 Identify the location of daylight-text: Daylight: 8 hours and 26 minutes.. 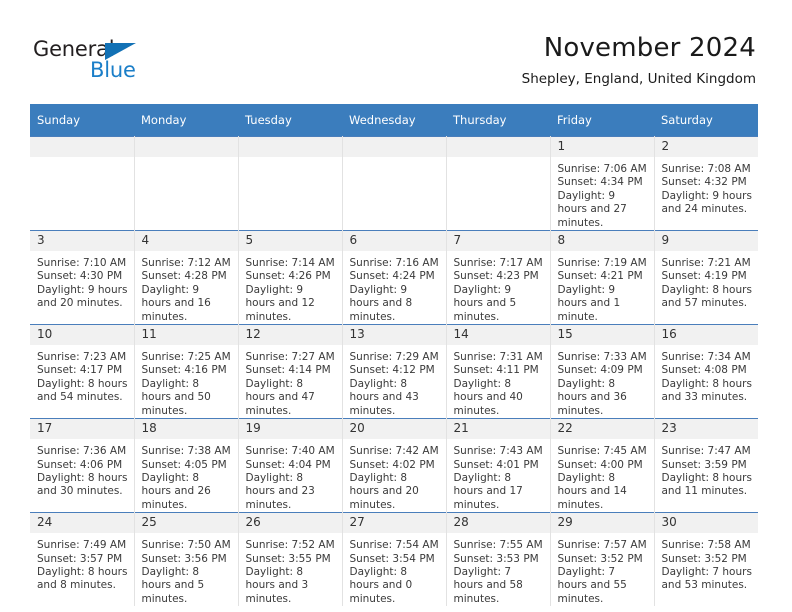
(176, 491).